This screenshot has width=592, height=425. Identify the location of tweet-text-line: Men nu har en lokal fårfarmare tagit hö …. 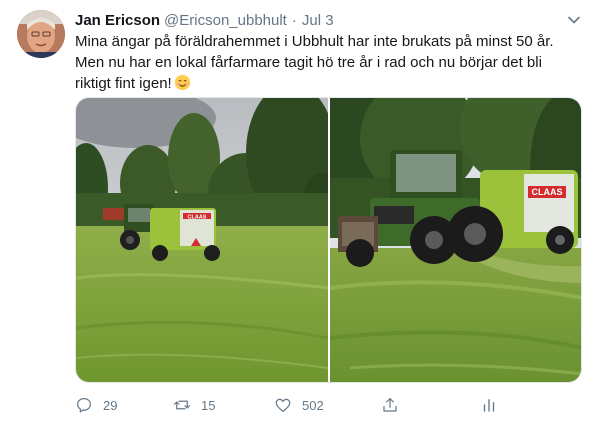
(308, 62).